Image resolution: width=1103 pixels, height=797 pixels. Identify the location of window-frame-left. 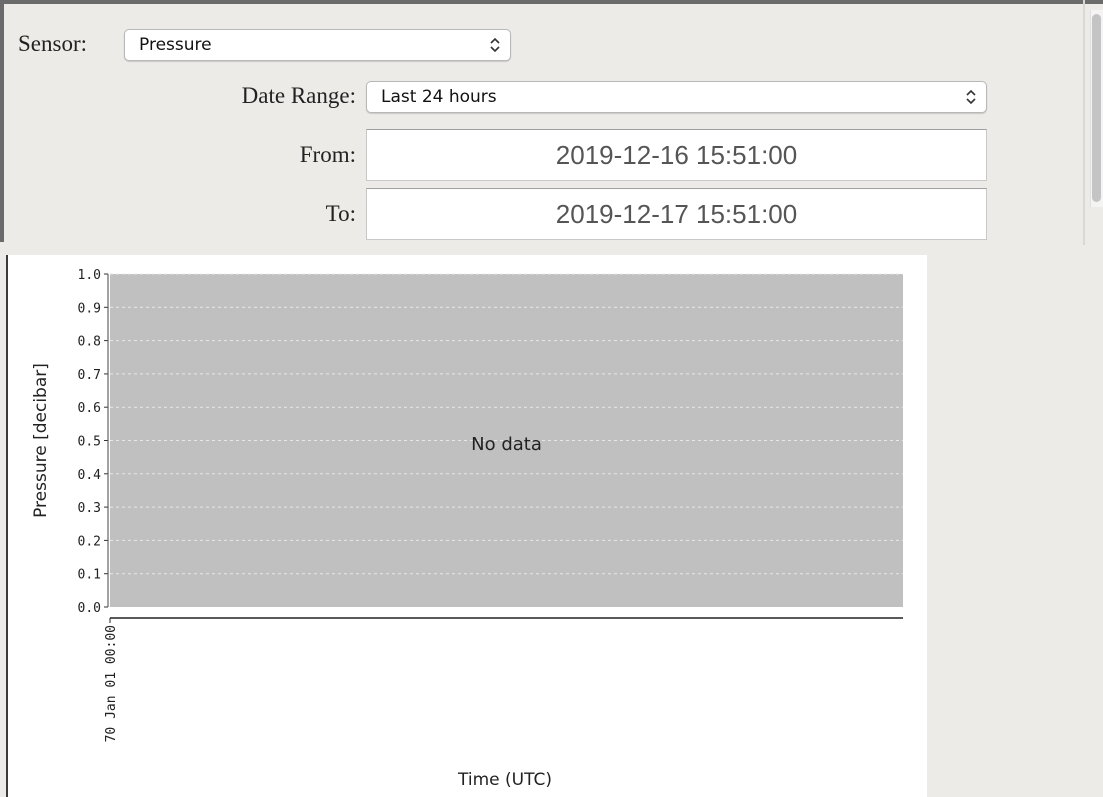
(2, 121).